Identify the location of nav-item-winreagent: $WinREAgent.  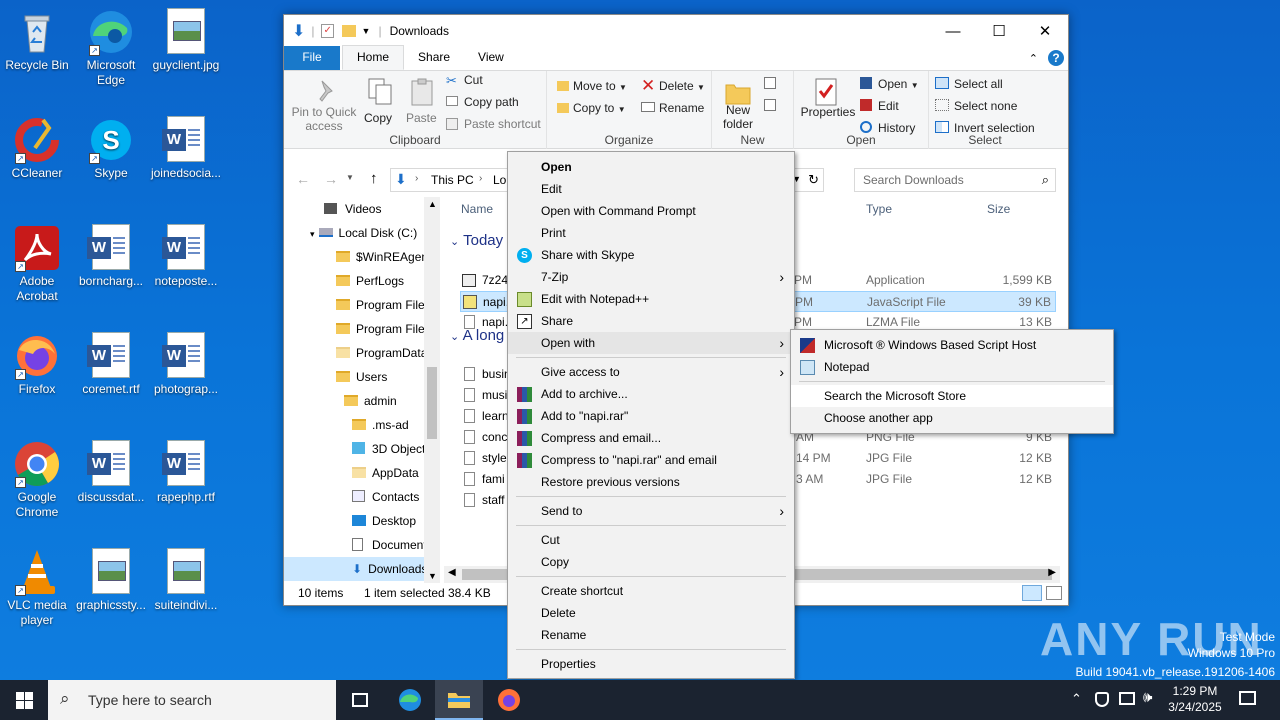
(383, 257).